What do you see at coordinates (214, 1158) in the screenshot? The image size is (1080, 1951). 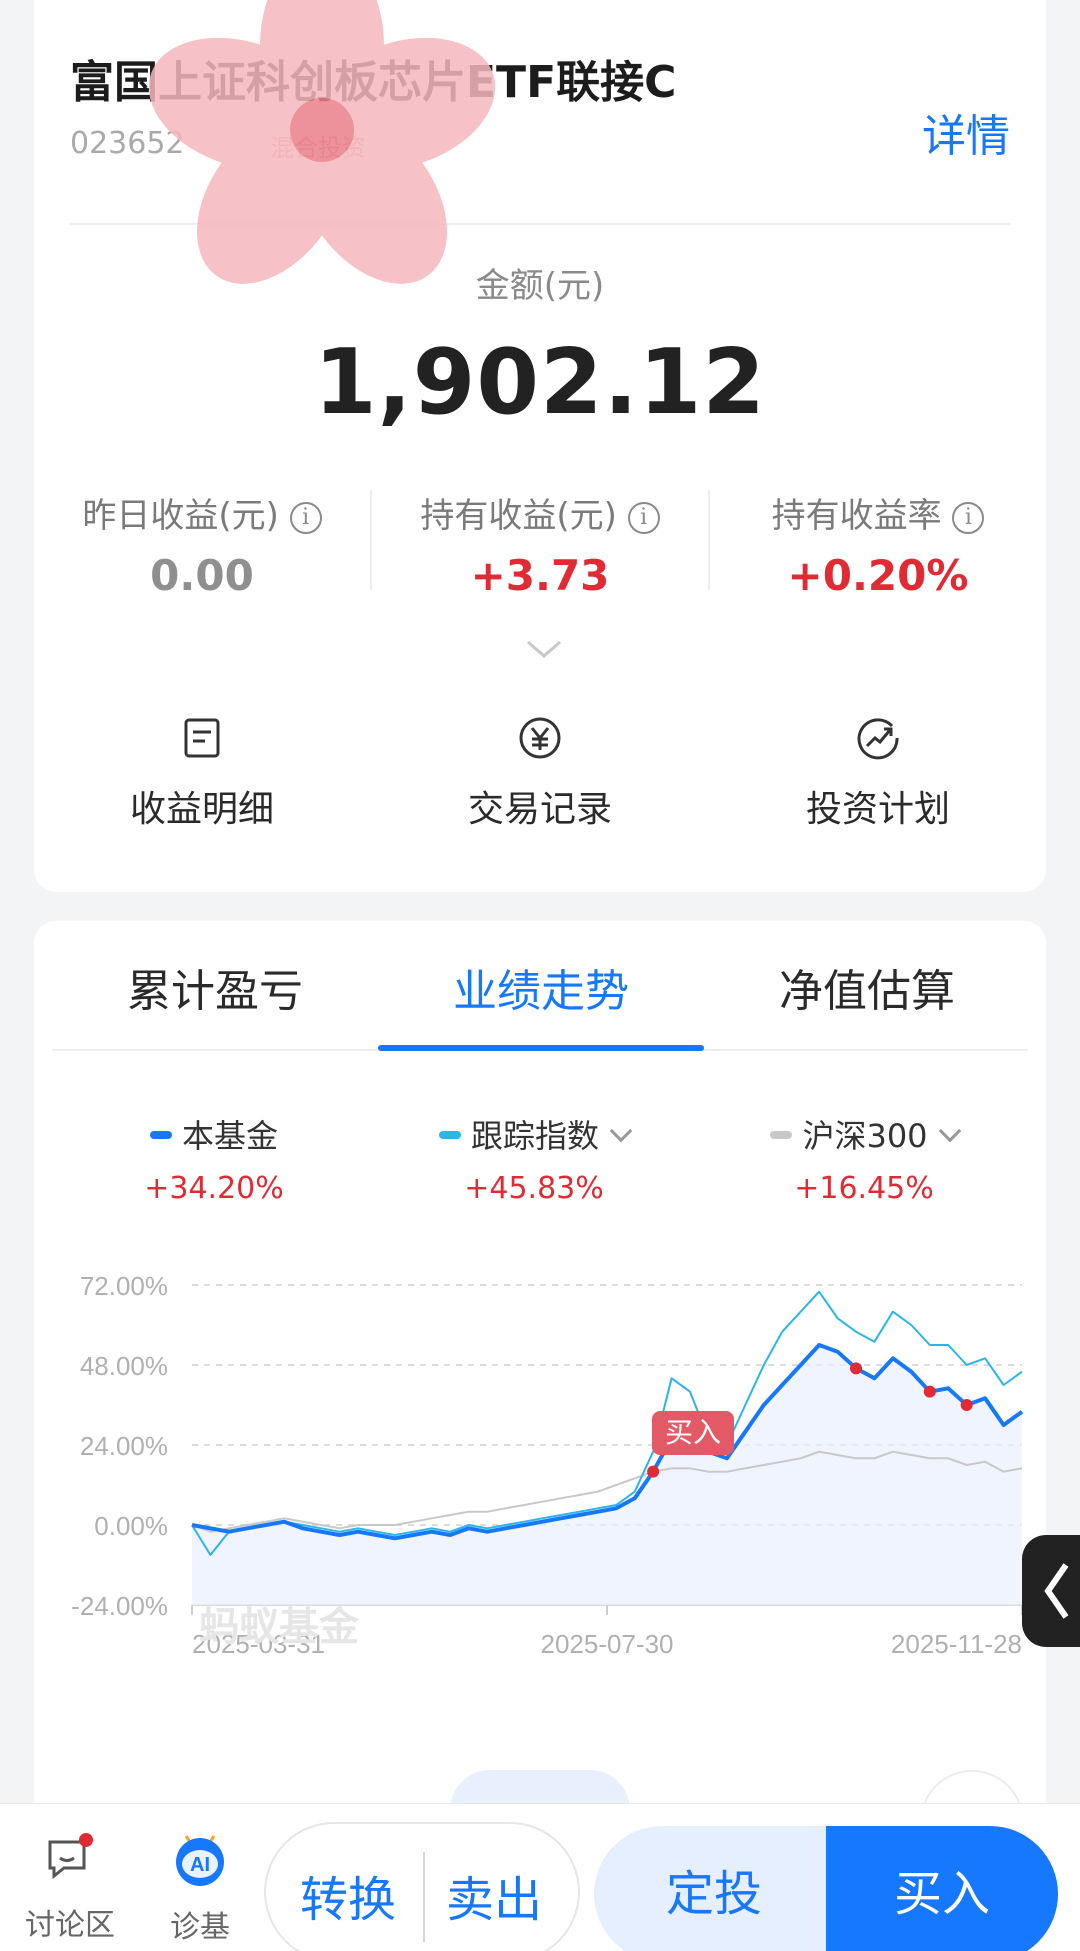 I see `legend-fund: 本基金 +34.20%` at bounding box center [214, 1158].